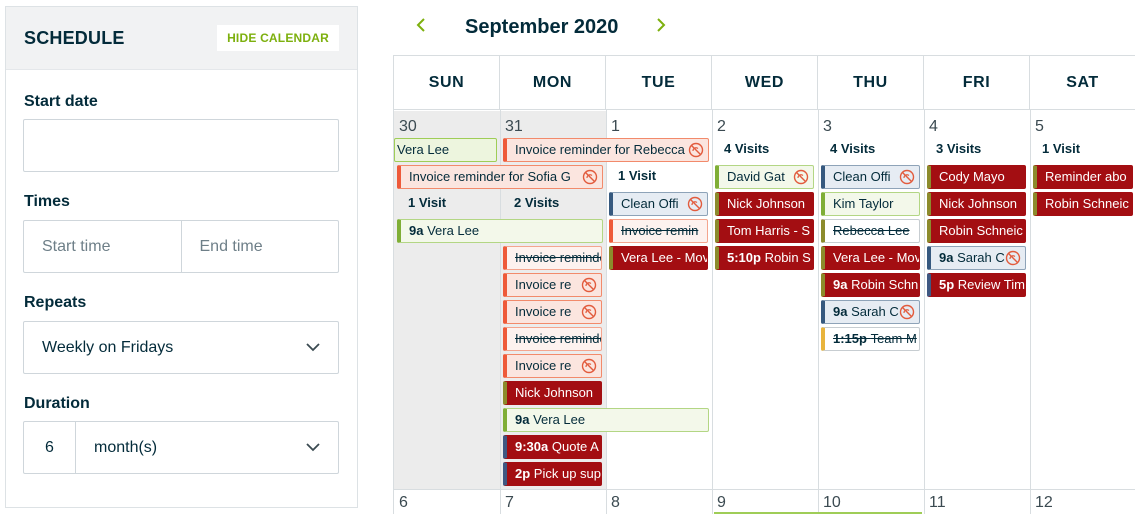 The height and width of the screenshot is (514, 1141). What do you see at coordinates (933, 127) in the screenshot?
I see `day-number: 4` at bounding box center [933, 127].